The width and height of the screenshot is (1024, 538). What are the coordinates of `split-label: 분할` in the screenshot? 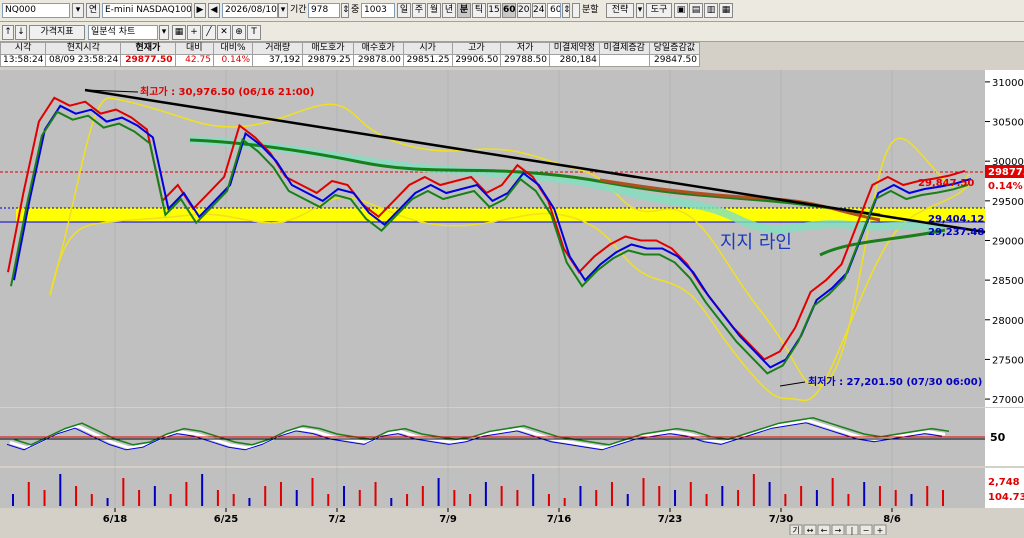 It's located at (590, 10).